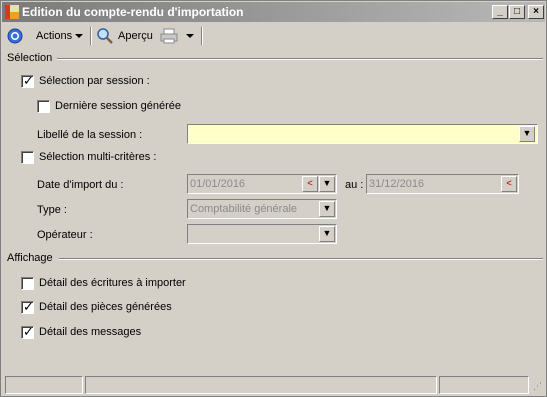  I want to click on preview-icon, so click(105, 36).